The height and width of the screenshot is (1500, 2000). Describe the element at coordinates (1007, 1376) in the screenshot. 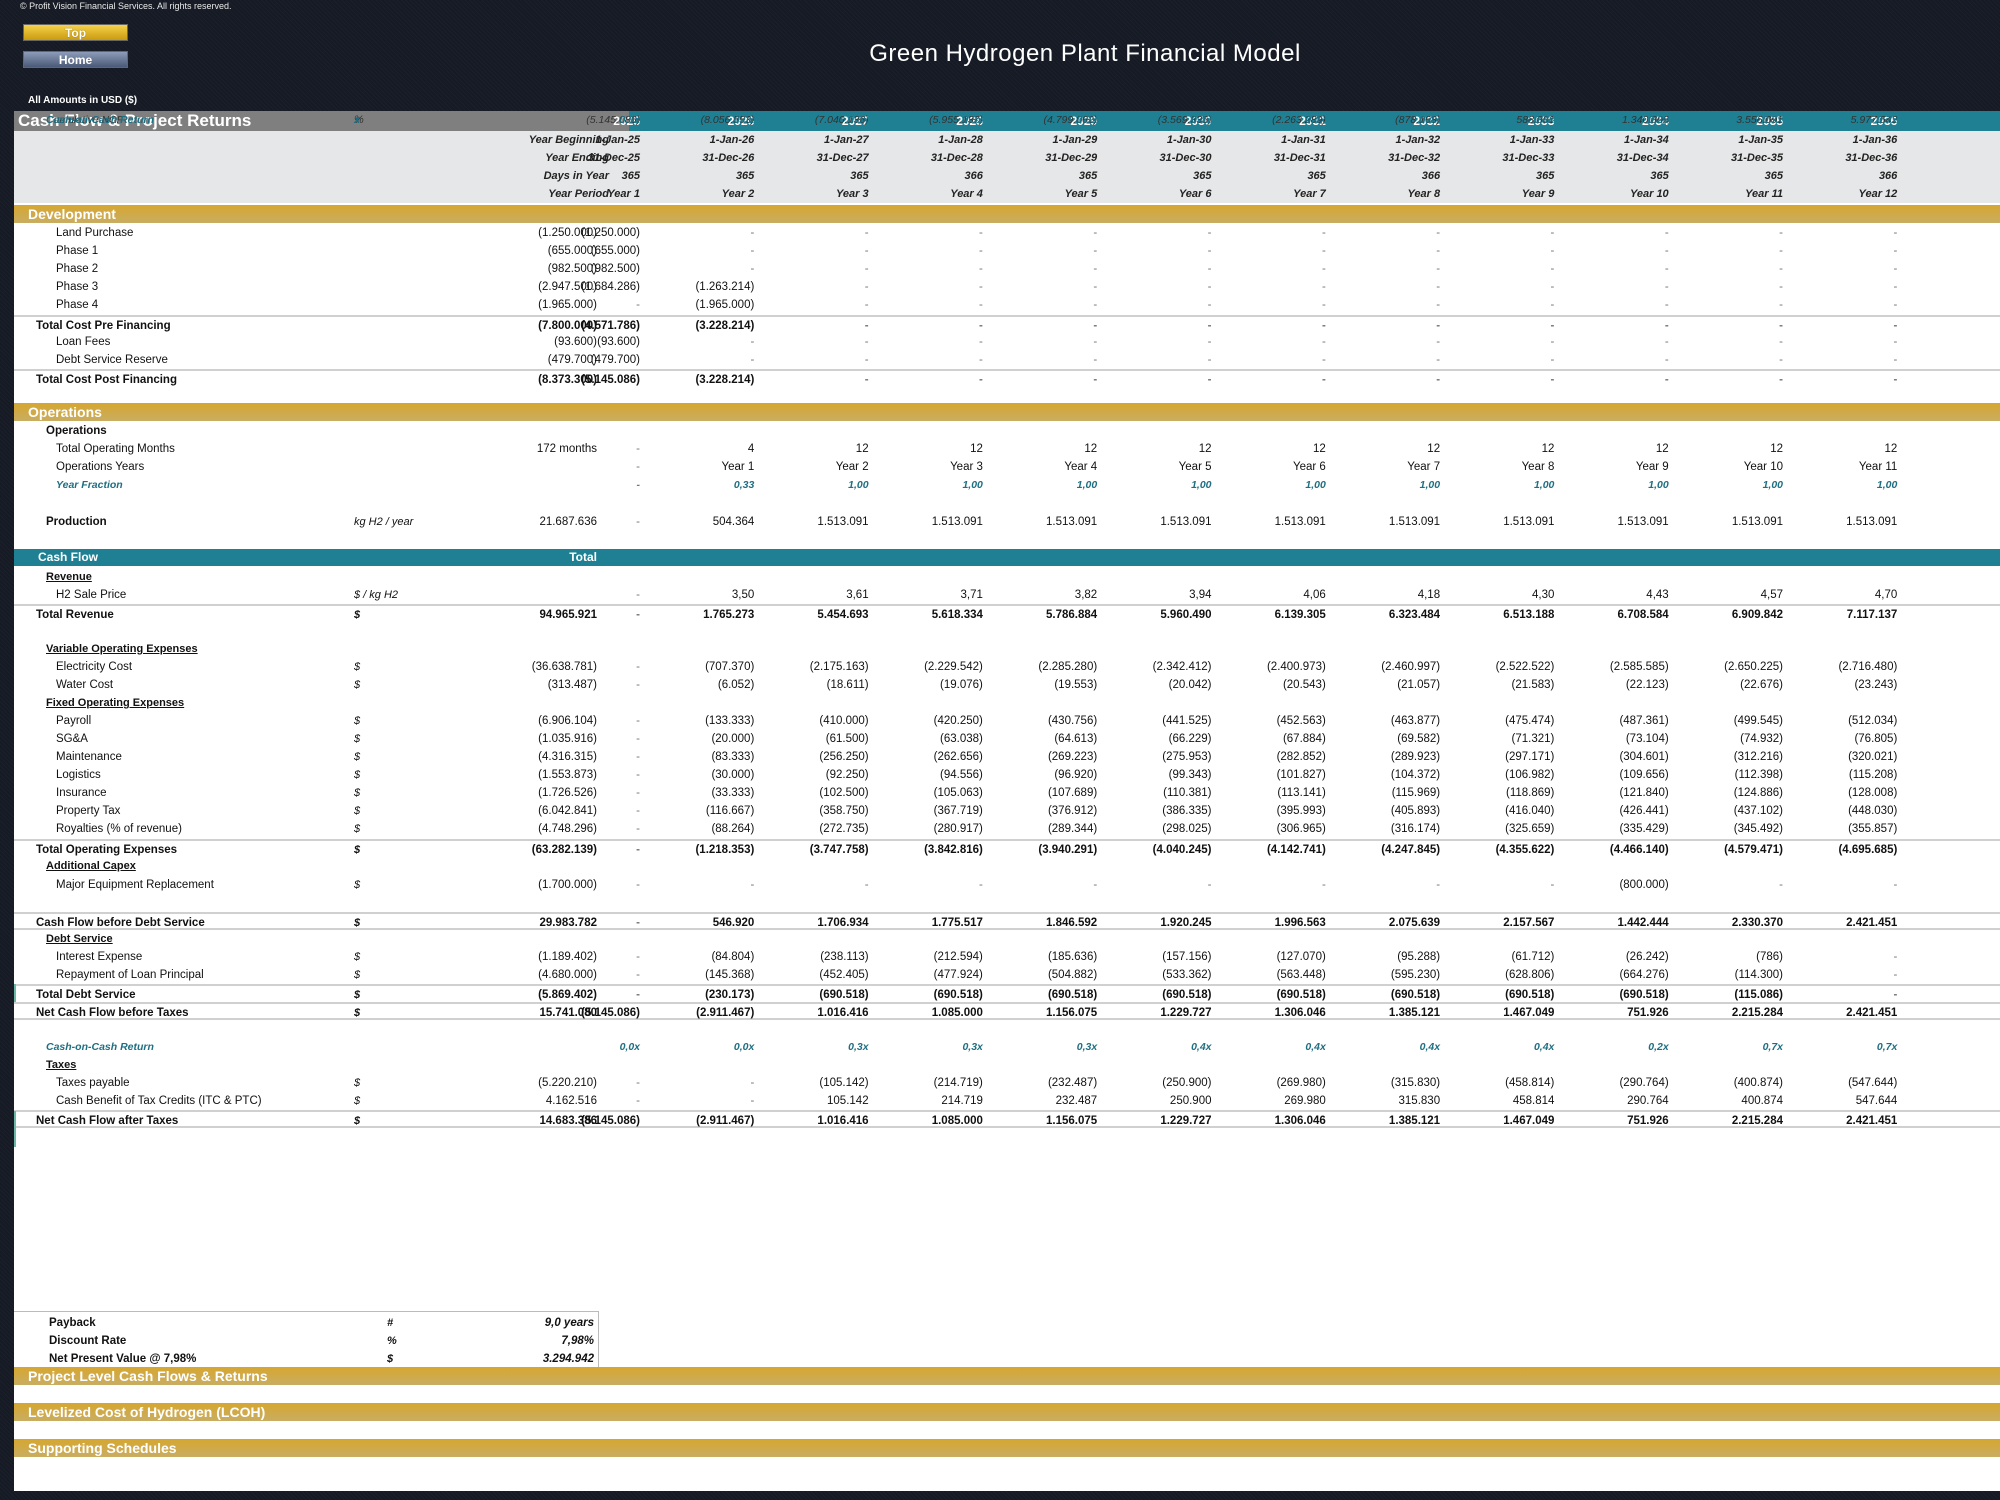

I see `section-project-level: Project Level Cash Flows & Returns` at that location.